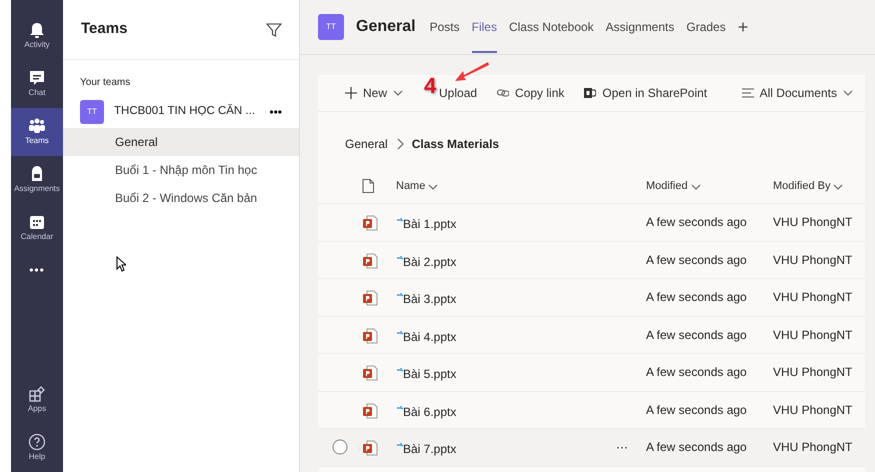 This screenshot has height=472, width=875. Describe the element at coordinates (430, 86) in the screenshot. I see `step-number: 4` at that location.